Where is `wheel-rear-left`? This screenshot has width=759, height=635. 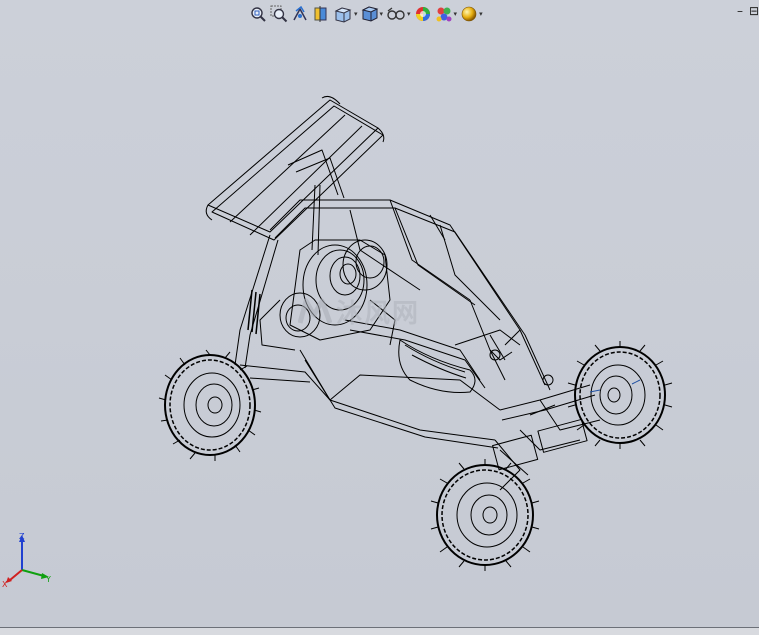 wheel-rear-left is located at coordinates (210, 405).